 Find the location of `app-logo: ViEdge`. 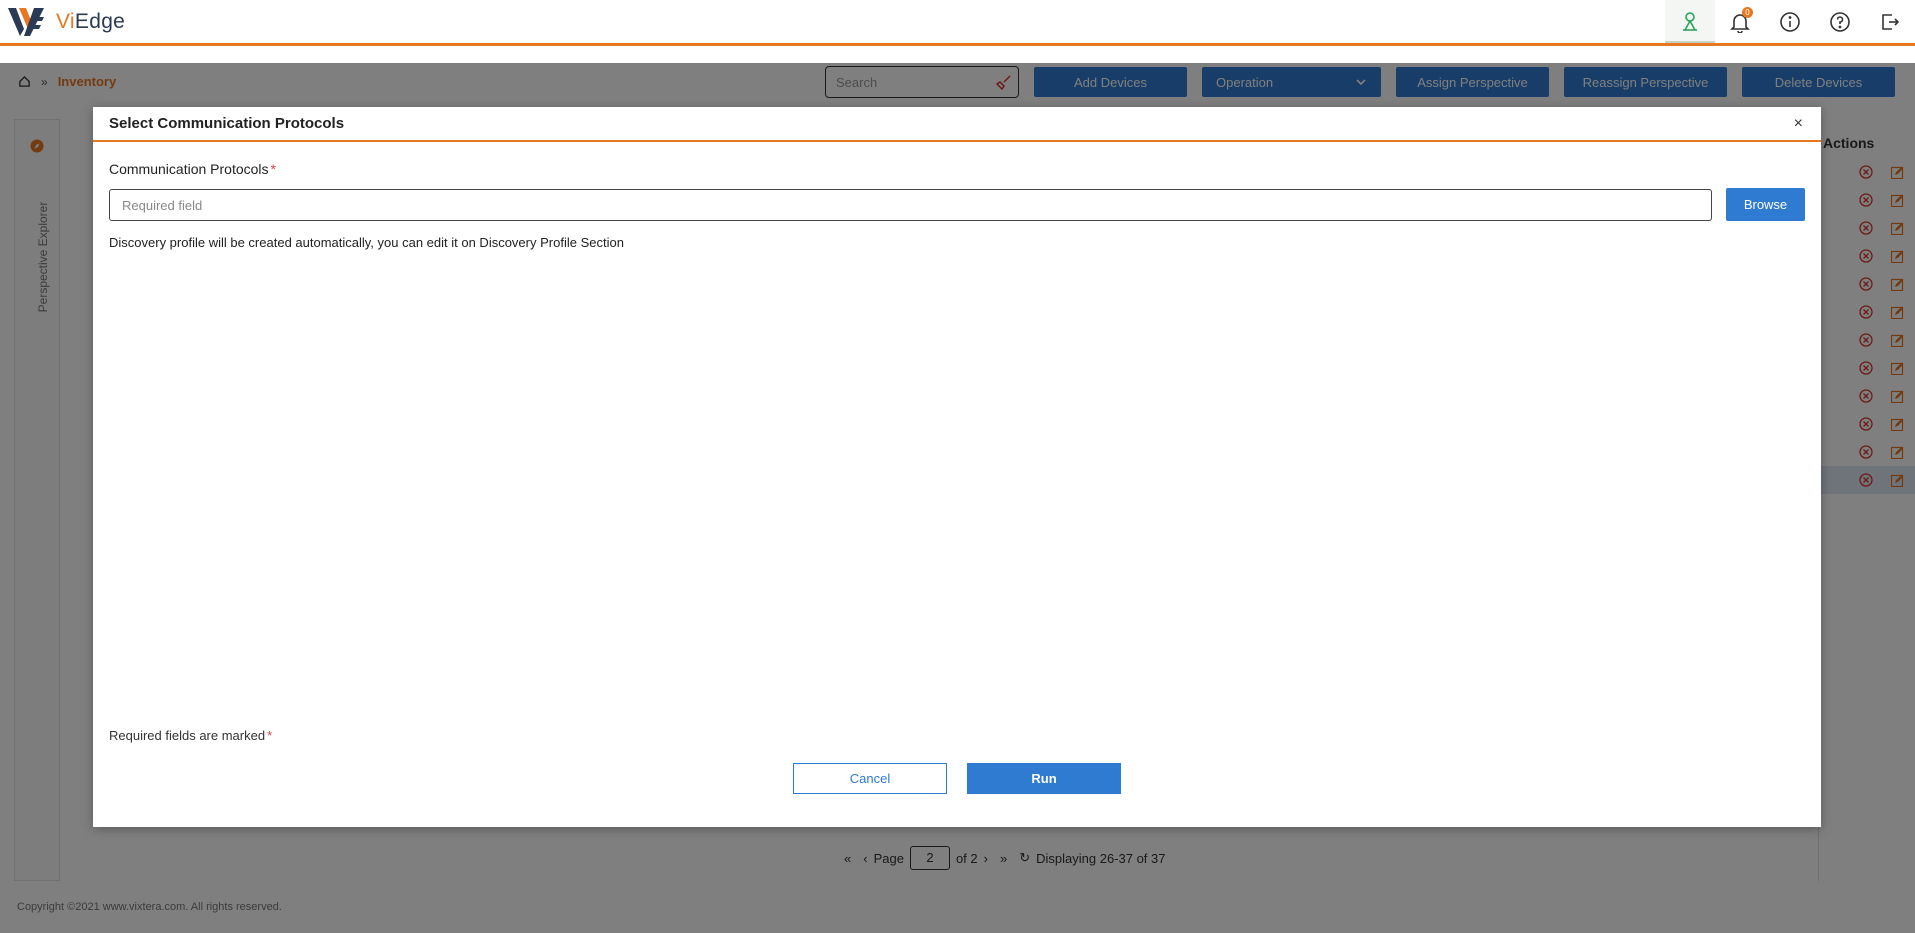

app-logo: ViEdge is located at coordinates (65, 22).